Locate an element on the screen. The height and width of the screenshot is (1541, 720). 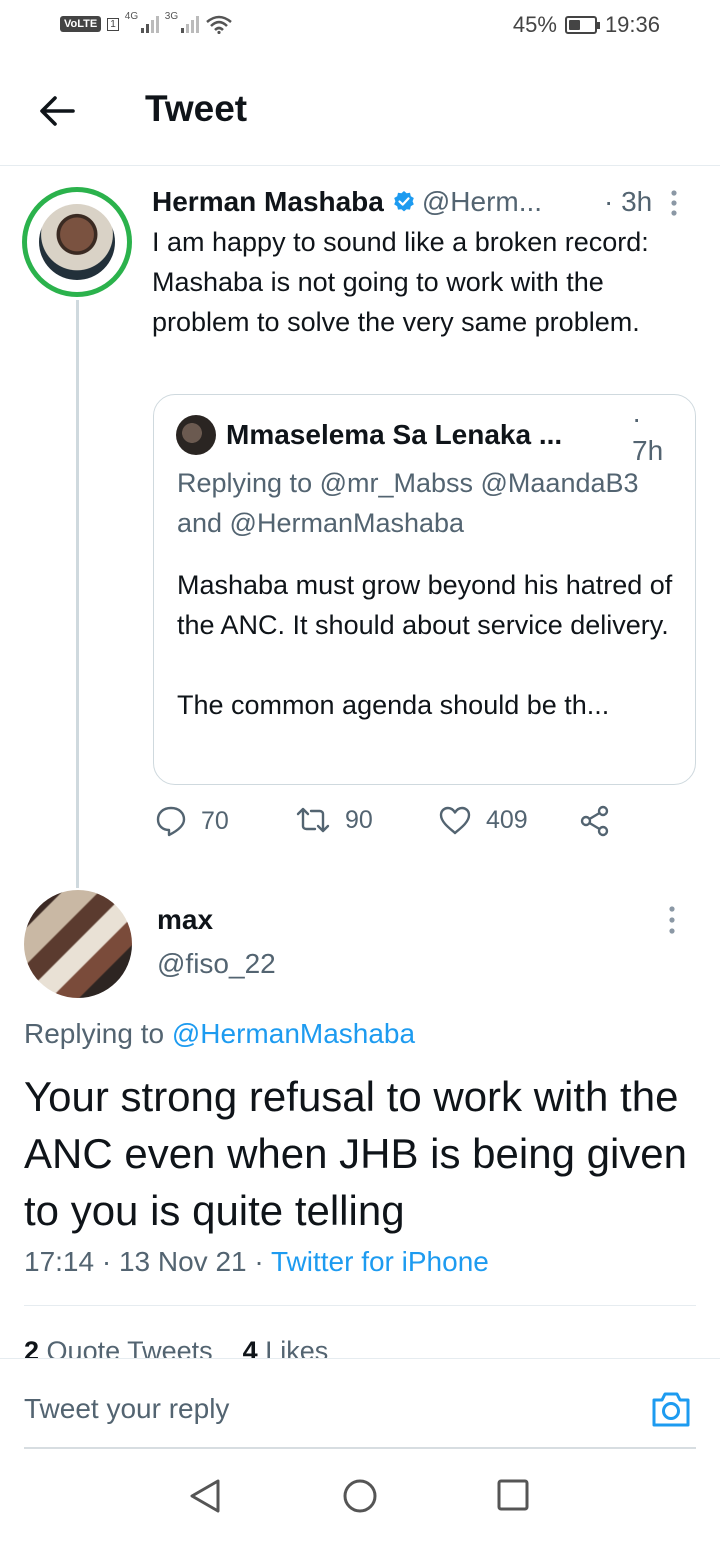
sim-number: 1 is located at coordinates (113, 24).